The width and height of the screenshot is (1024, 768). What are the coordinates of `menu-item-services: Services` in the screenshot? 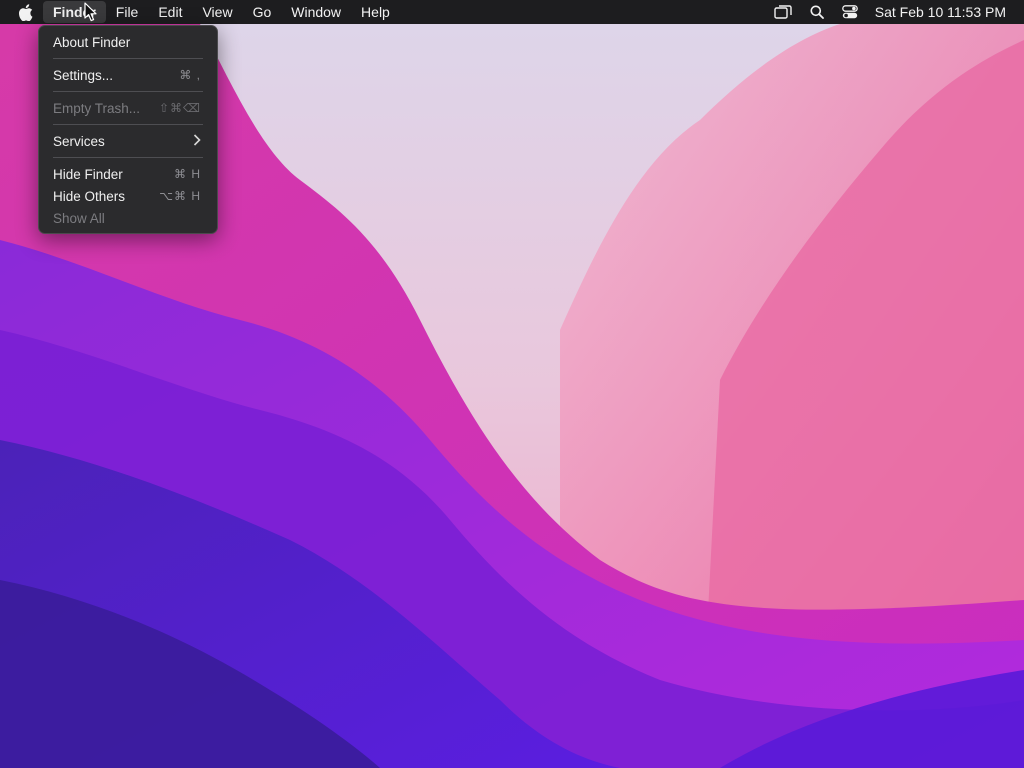 It's located at (128, 141).